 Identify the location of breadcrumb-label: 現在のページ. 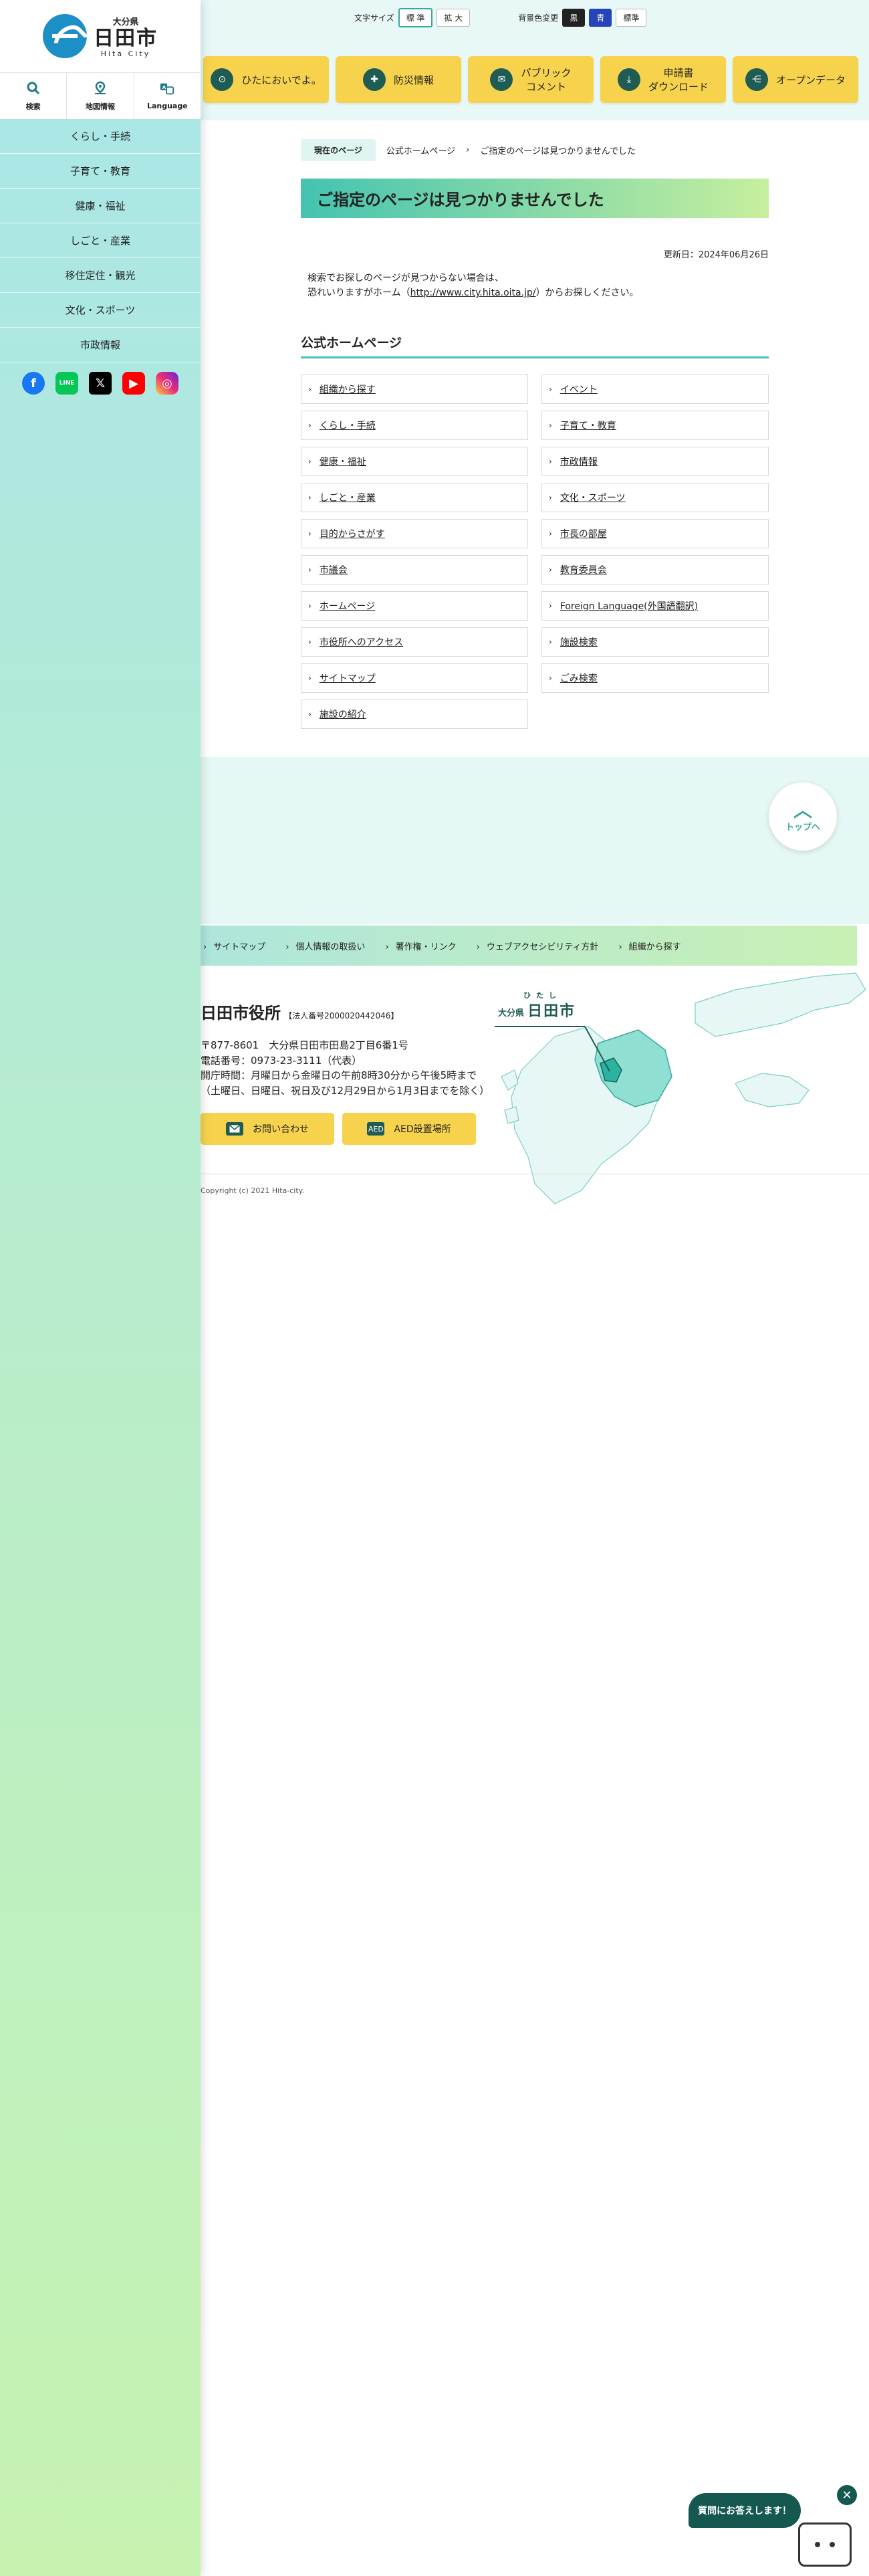
(338, 150).